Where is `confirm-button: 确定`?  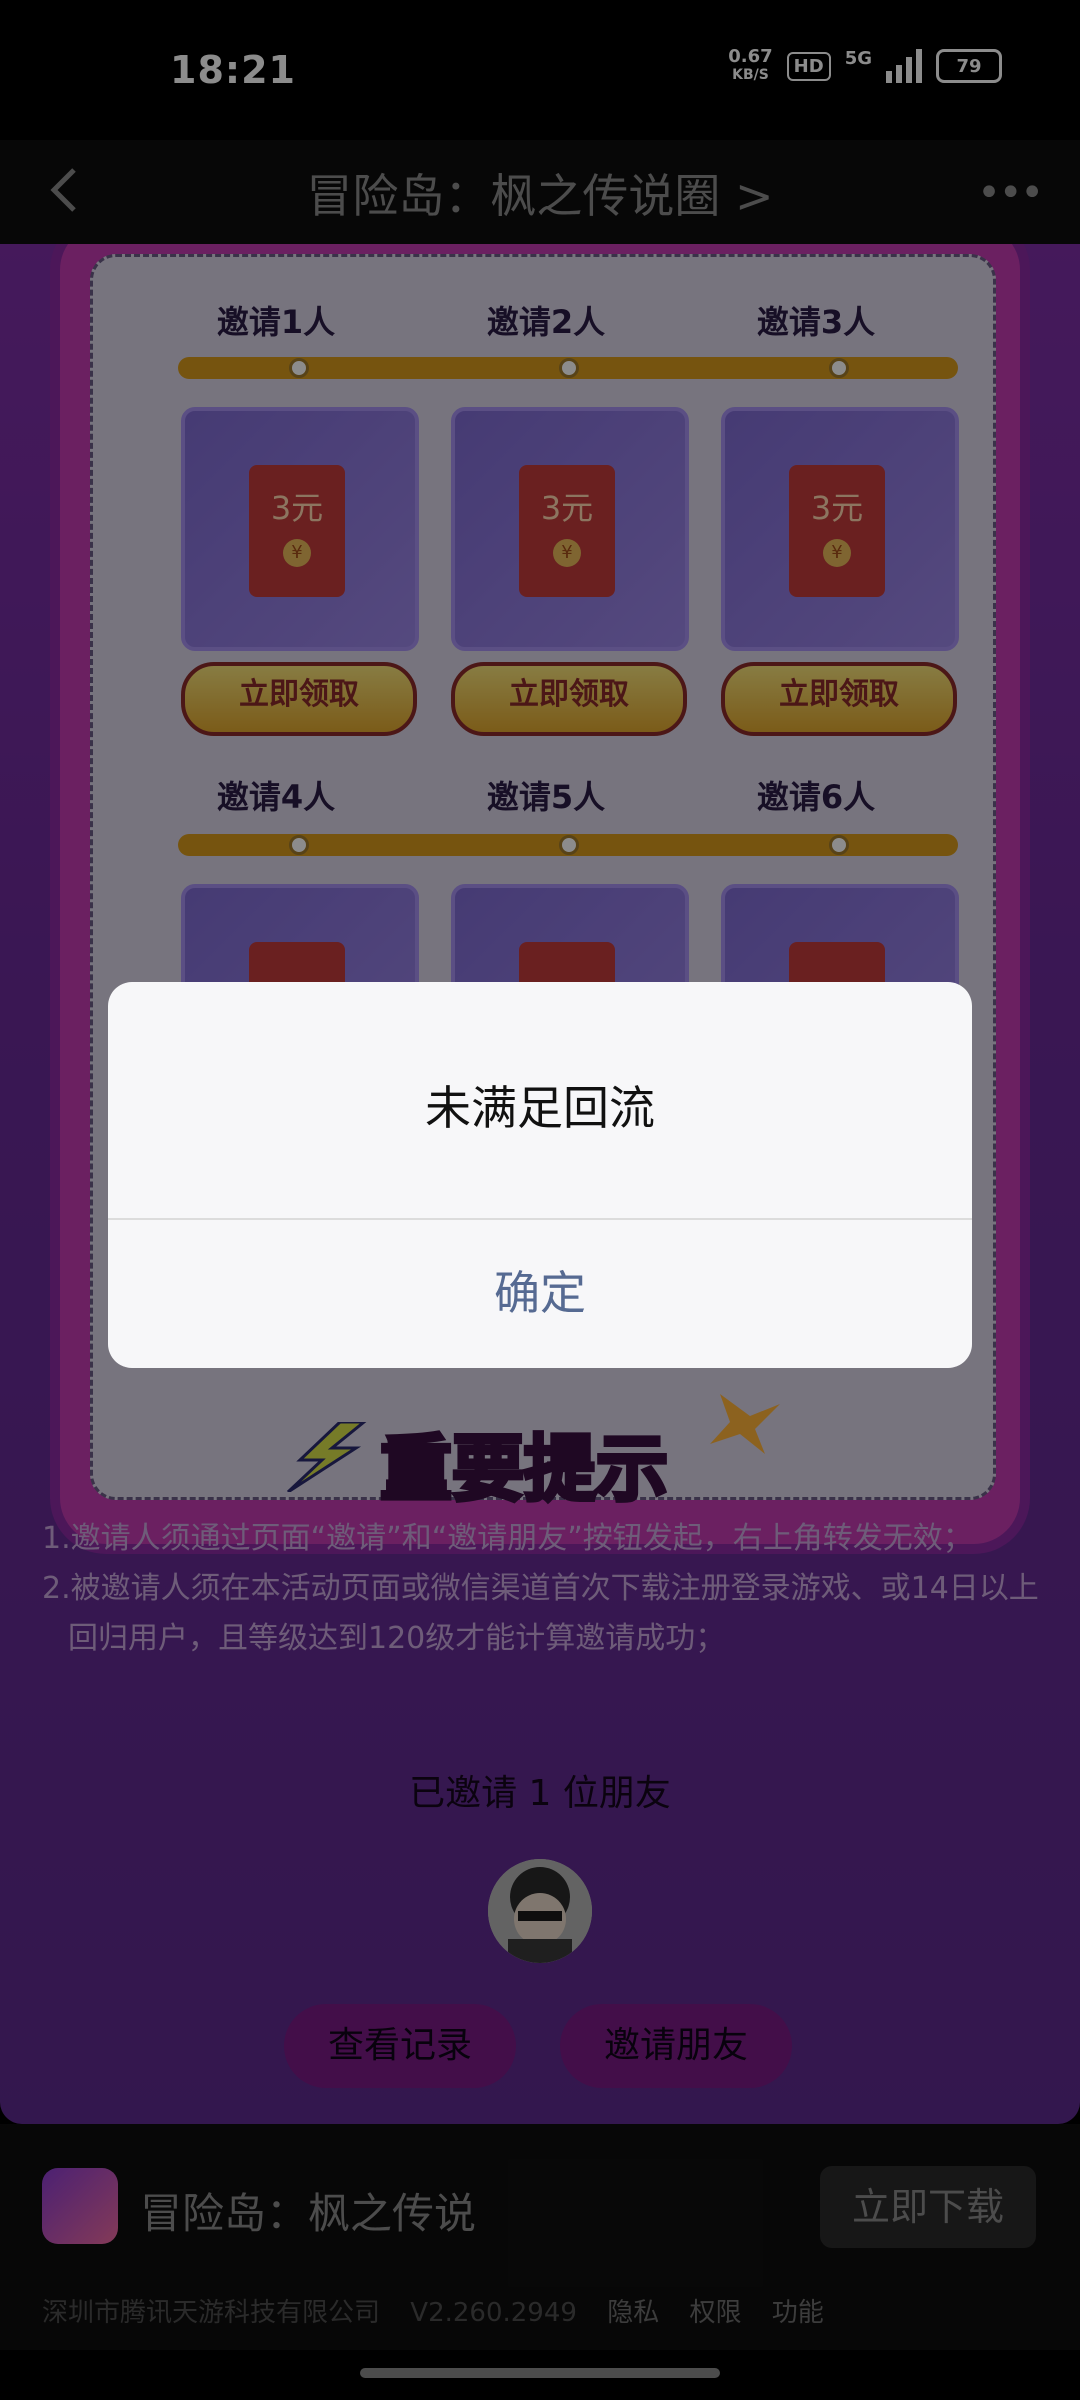
confirm-button: 确定 is located at coordinates (540, 1293).